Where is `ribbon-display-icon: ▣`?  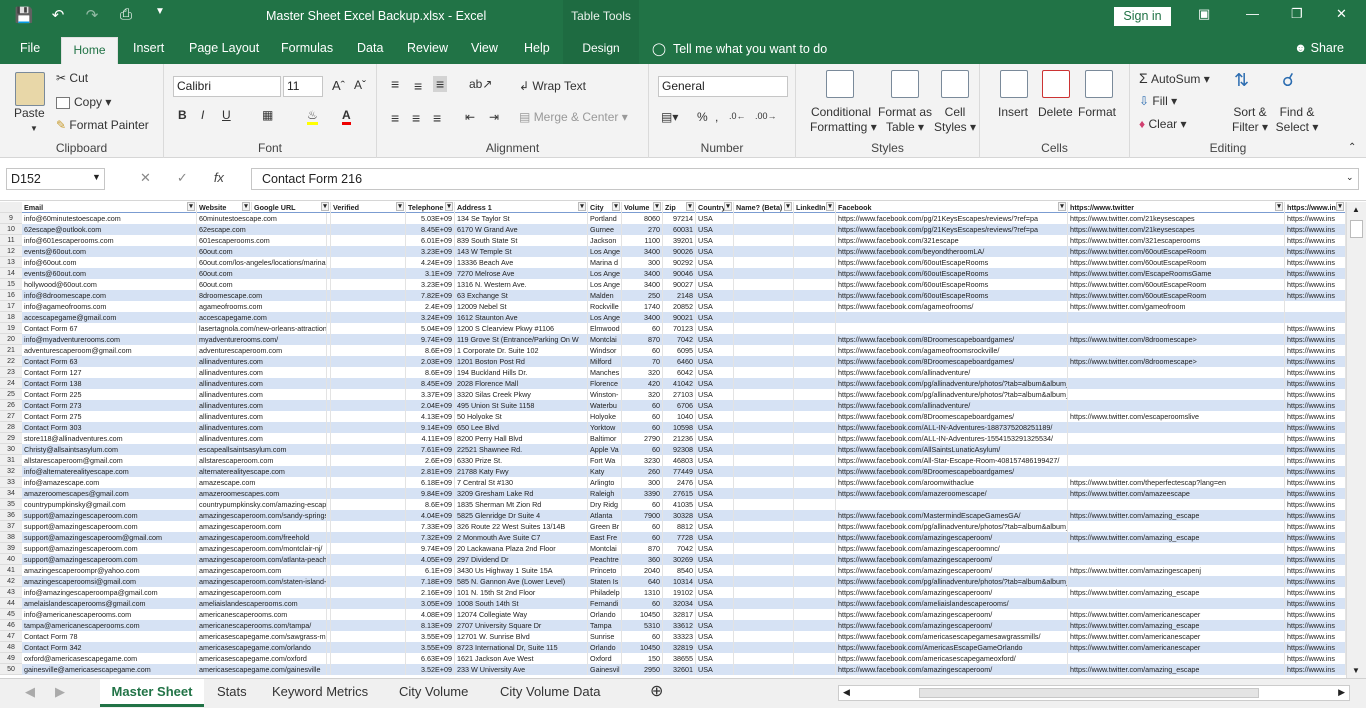
ribbon-display-icon: ▣ is located at coordinates (1204, 14).